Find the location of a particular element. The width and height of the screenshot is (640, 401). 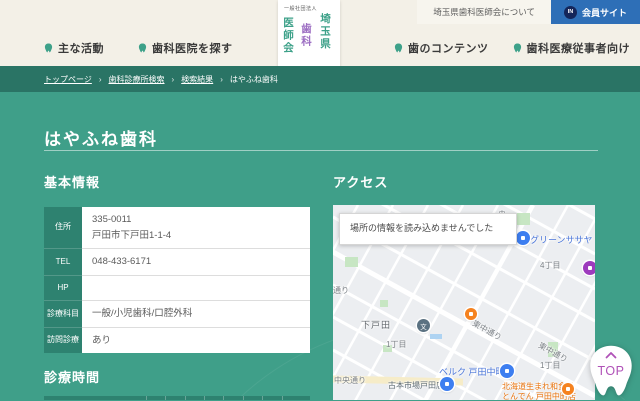

logo-text-ishikai: 医師会 is located at coordinates (288, 36).